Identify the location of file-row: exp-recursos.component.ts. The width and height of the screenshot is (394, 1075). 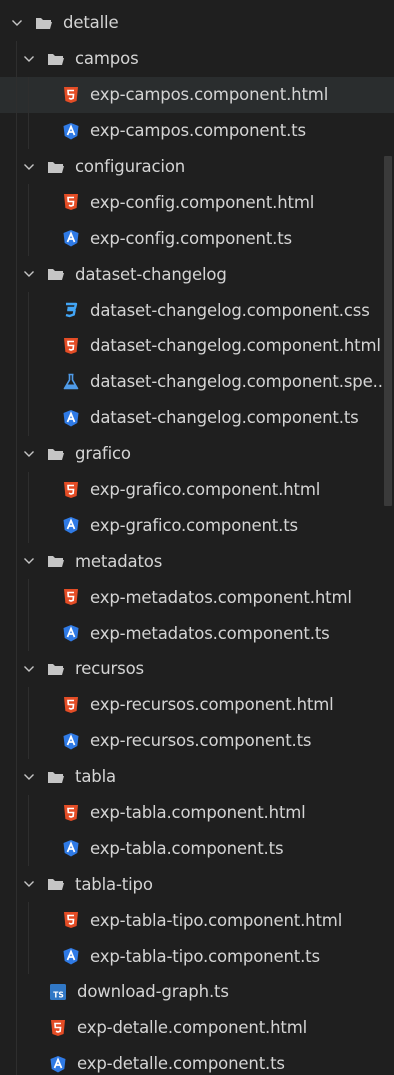
(197, 740).